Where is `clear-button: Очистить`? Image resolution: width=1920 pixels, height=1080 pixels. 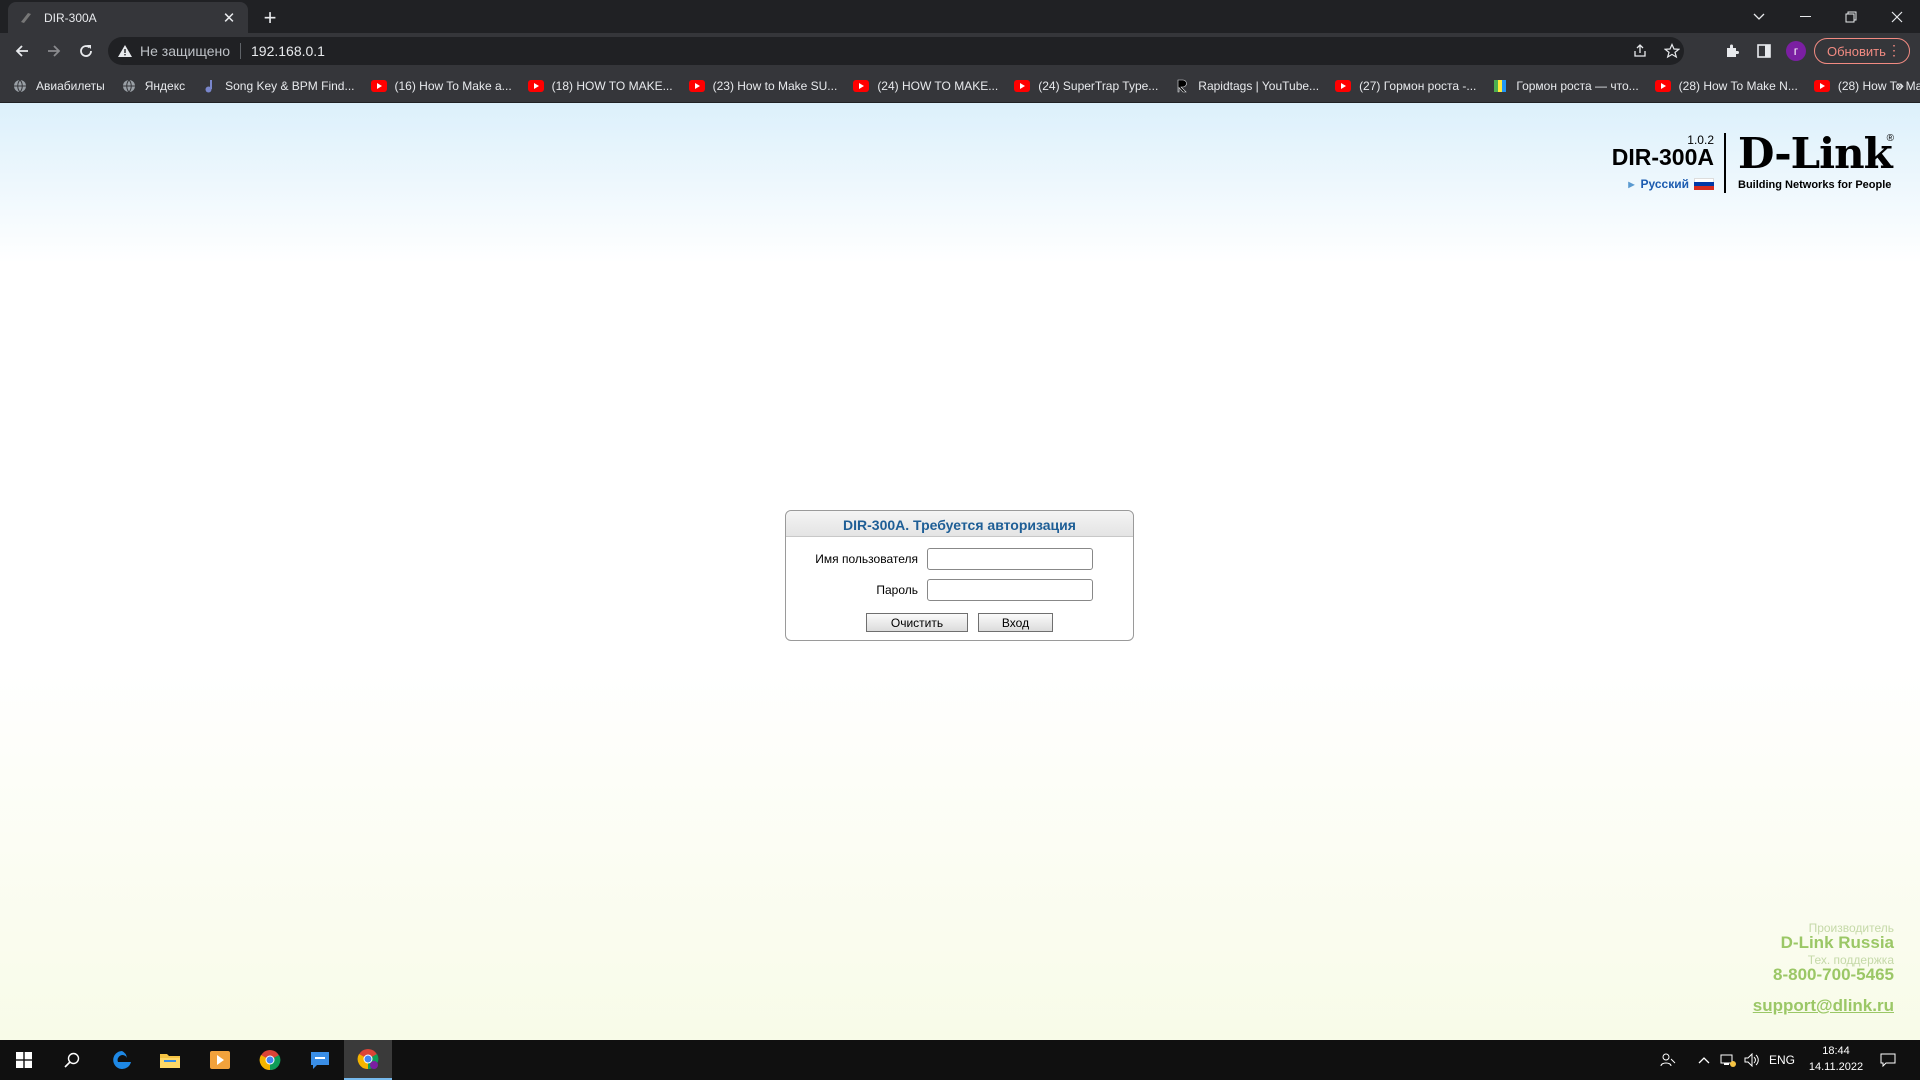 clear-button: Очистить is located at coordinates (917, 622).